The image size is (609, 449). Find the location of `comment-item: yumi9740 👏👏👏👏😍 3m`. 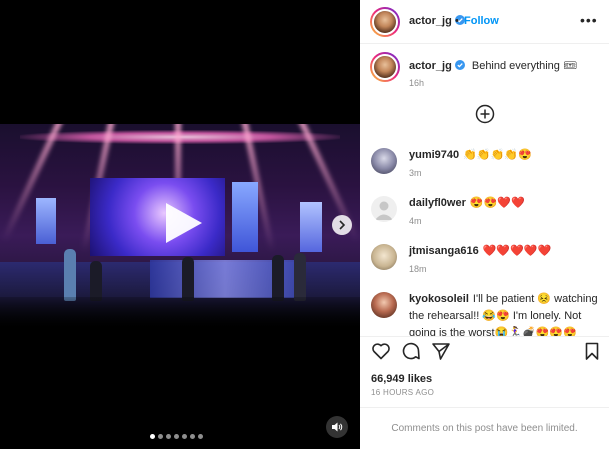

comment-item: yumi9740 👏👏👏👏😍 3m is located at coordinates (484, 168).